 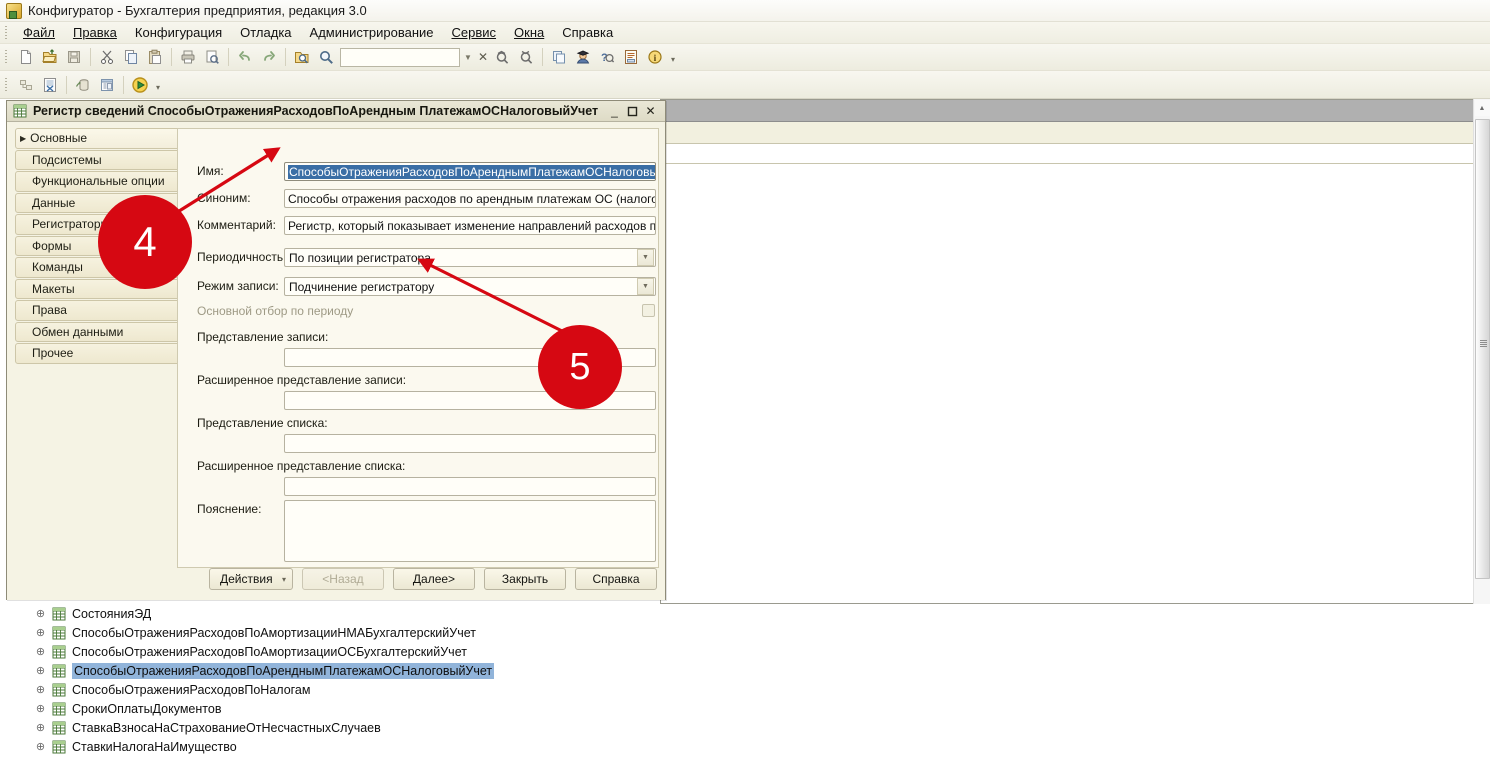 I want to click on scrollbar-thumb, so click(x=1482, y=349).